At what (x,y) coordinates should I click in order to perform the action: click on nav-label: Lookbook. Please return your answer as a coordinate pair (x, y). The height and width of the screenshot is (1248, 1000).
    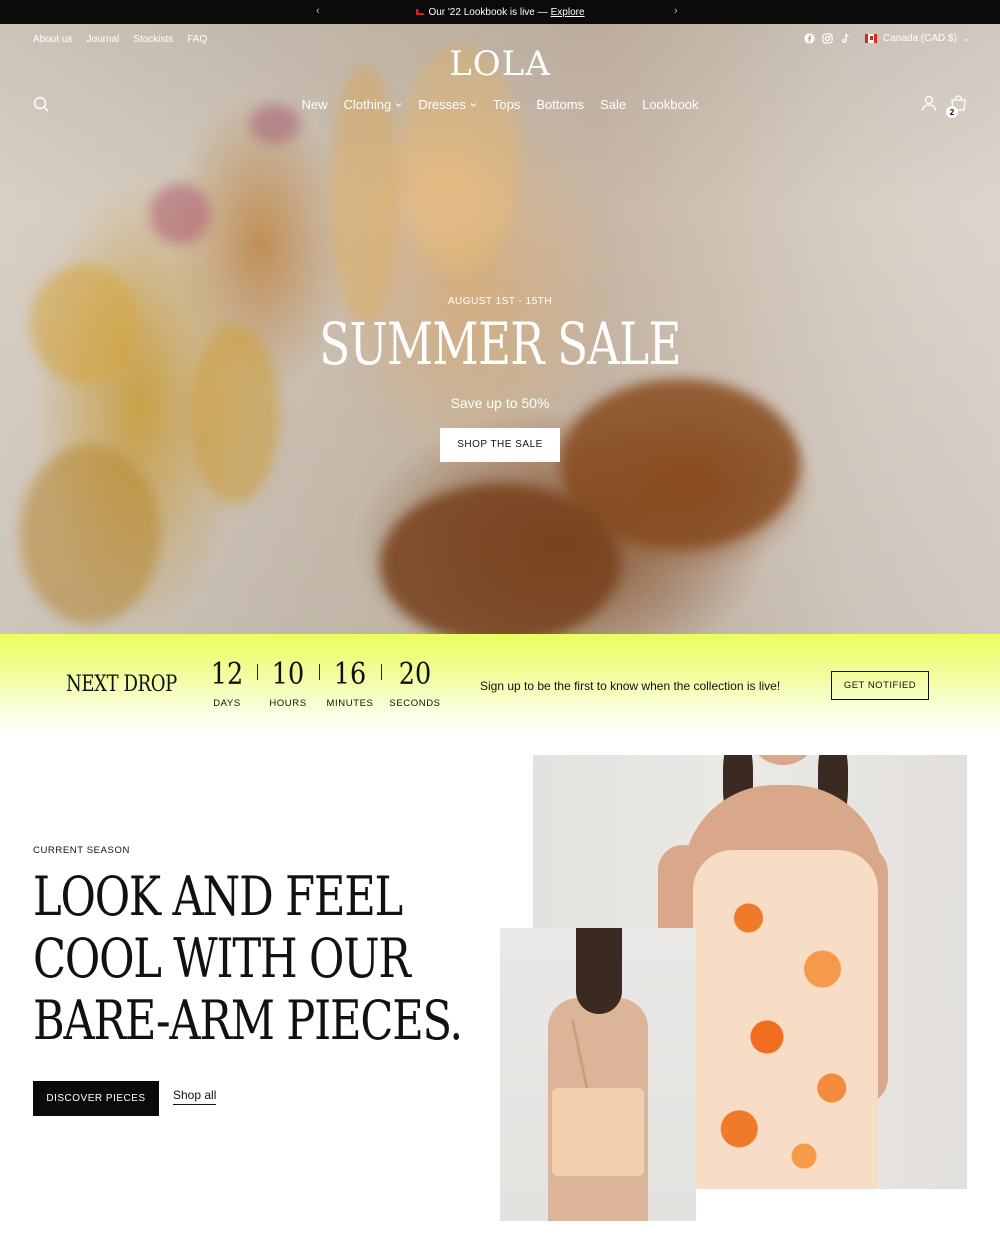
    Looking at the image, I should click on (670, 104).